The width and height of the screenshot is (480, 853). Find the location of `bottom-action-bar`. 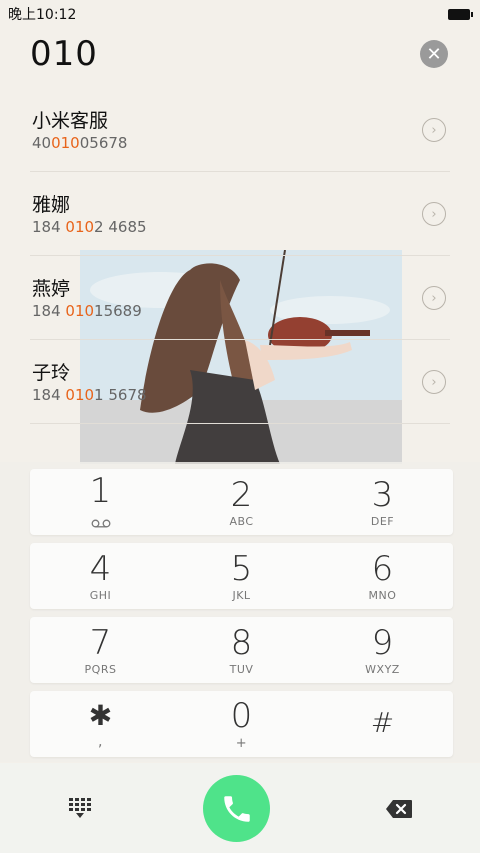

bottom-action-bar is located at coordinates (240, 808).